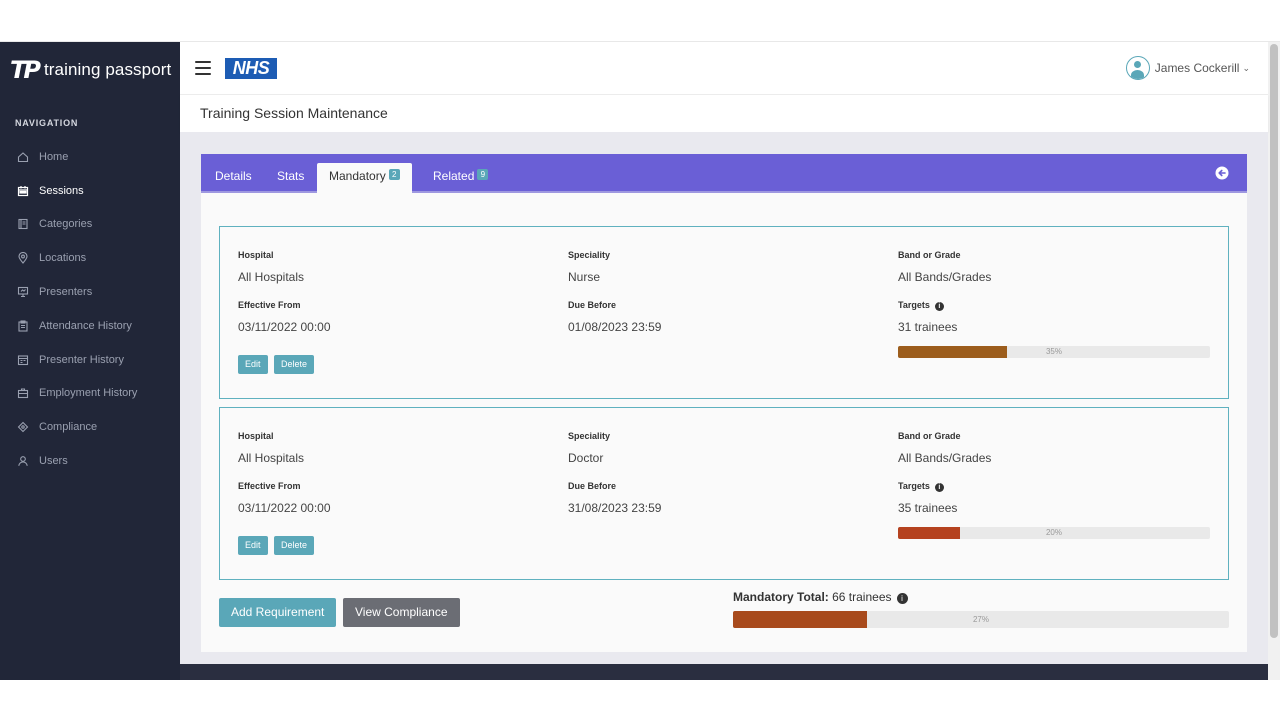 This screenshot has height=720, width=1280. I want to click on sidebar-item-categories: Categories, so click(90, 225).